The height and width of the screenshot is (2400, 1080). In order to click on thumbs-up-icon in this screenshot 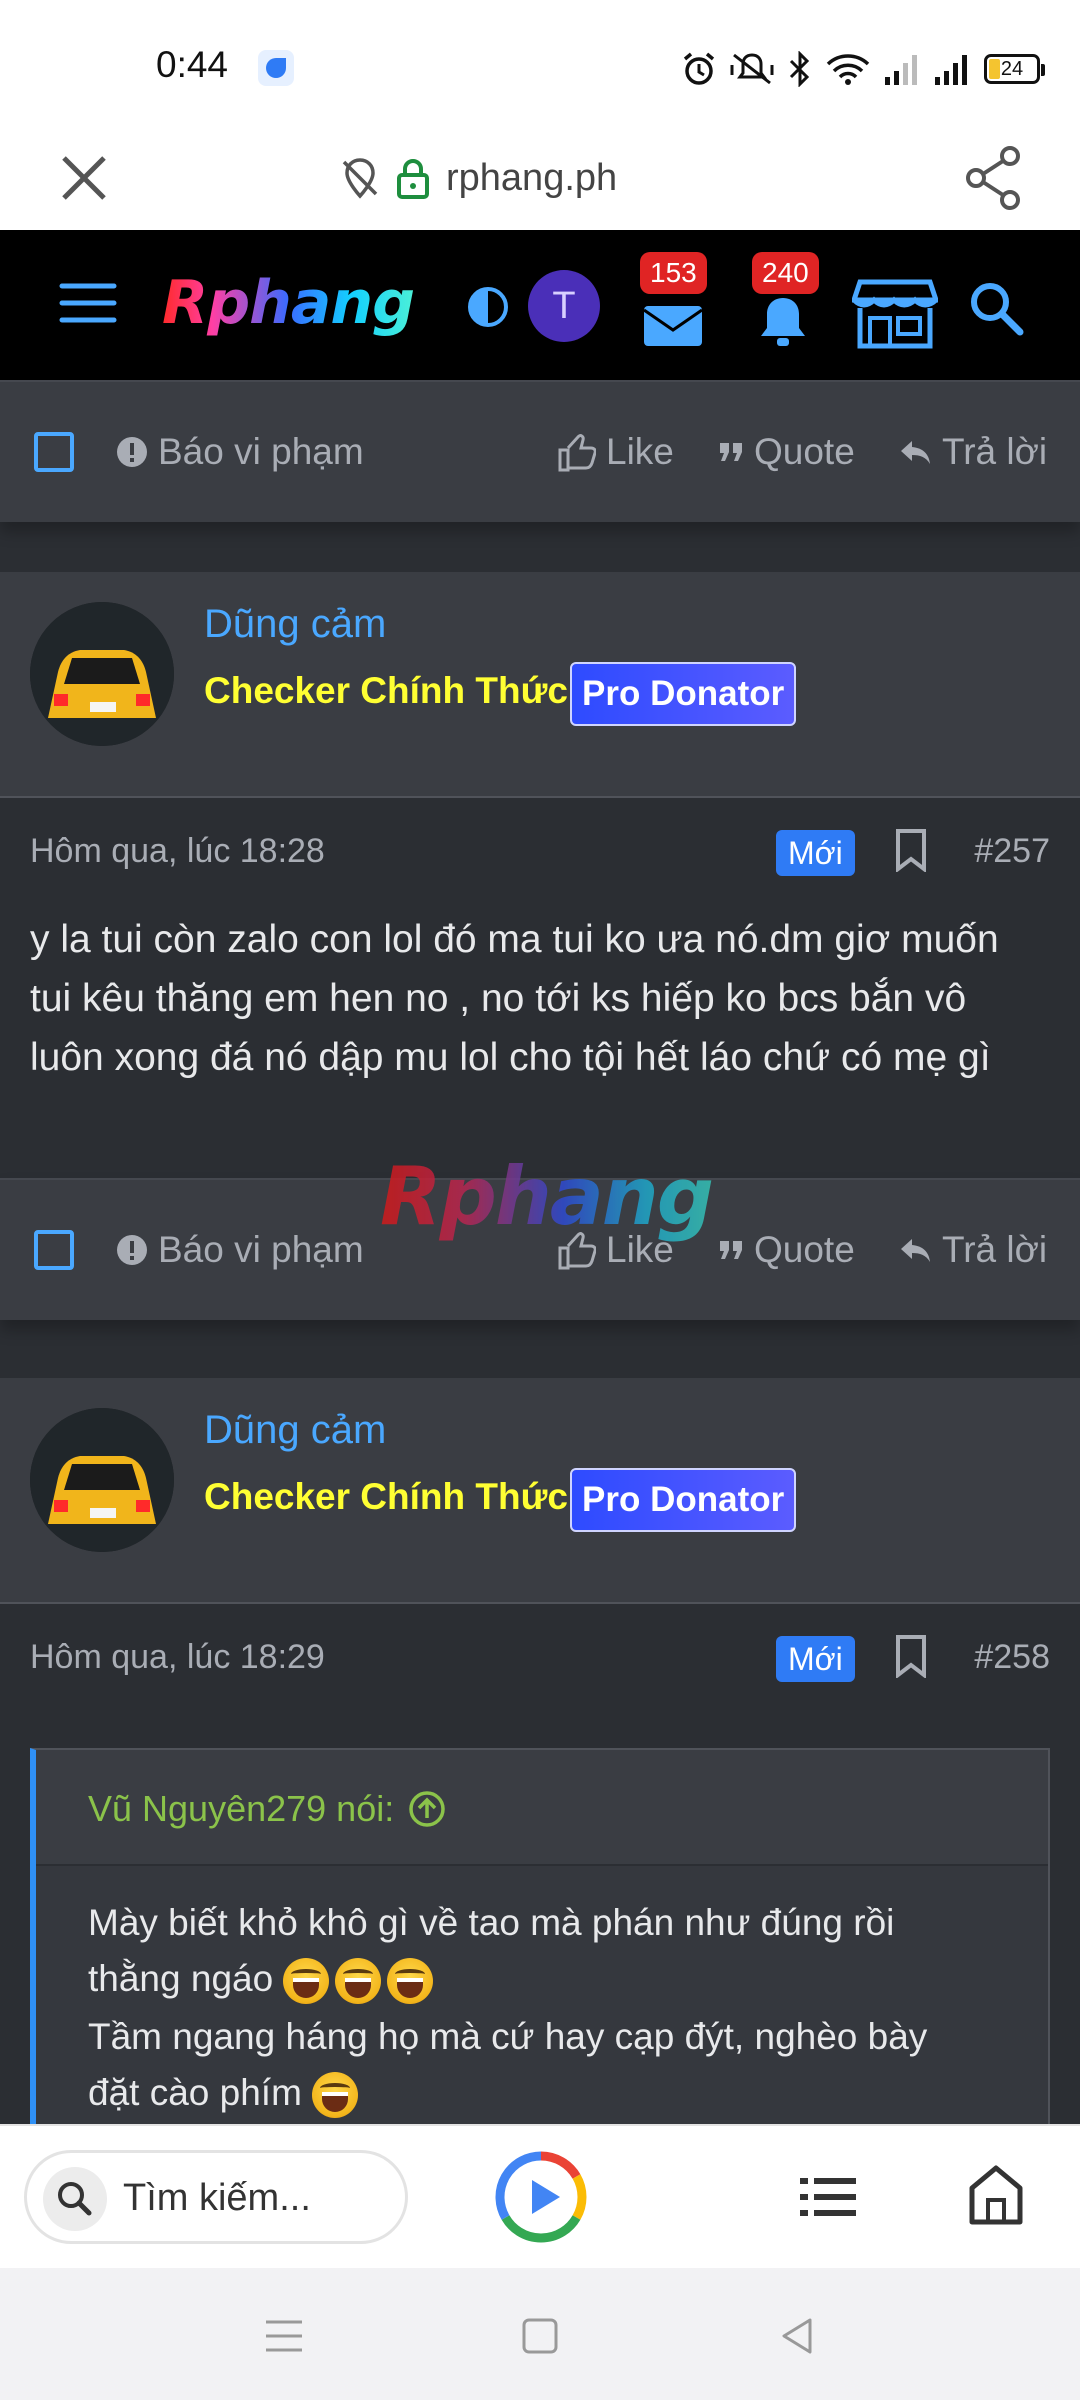, I will do `click(577, 453)`.